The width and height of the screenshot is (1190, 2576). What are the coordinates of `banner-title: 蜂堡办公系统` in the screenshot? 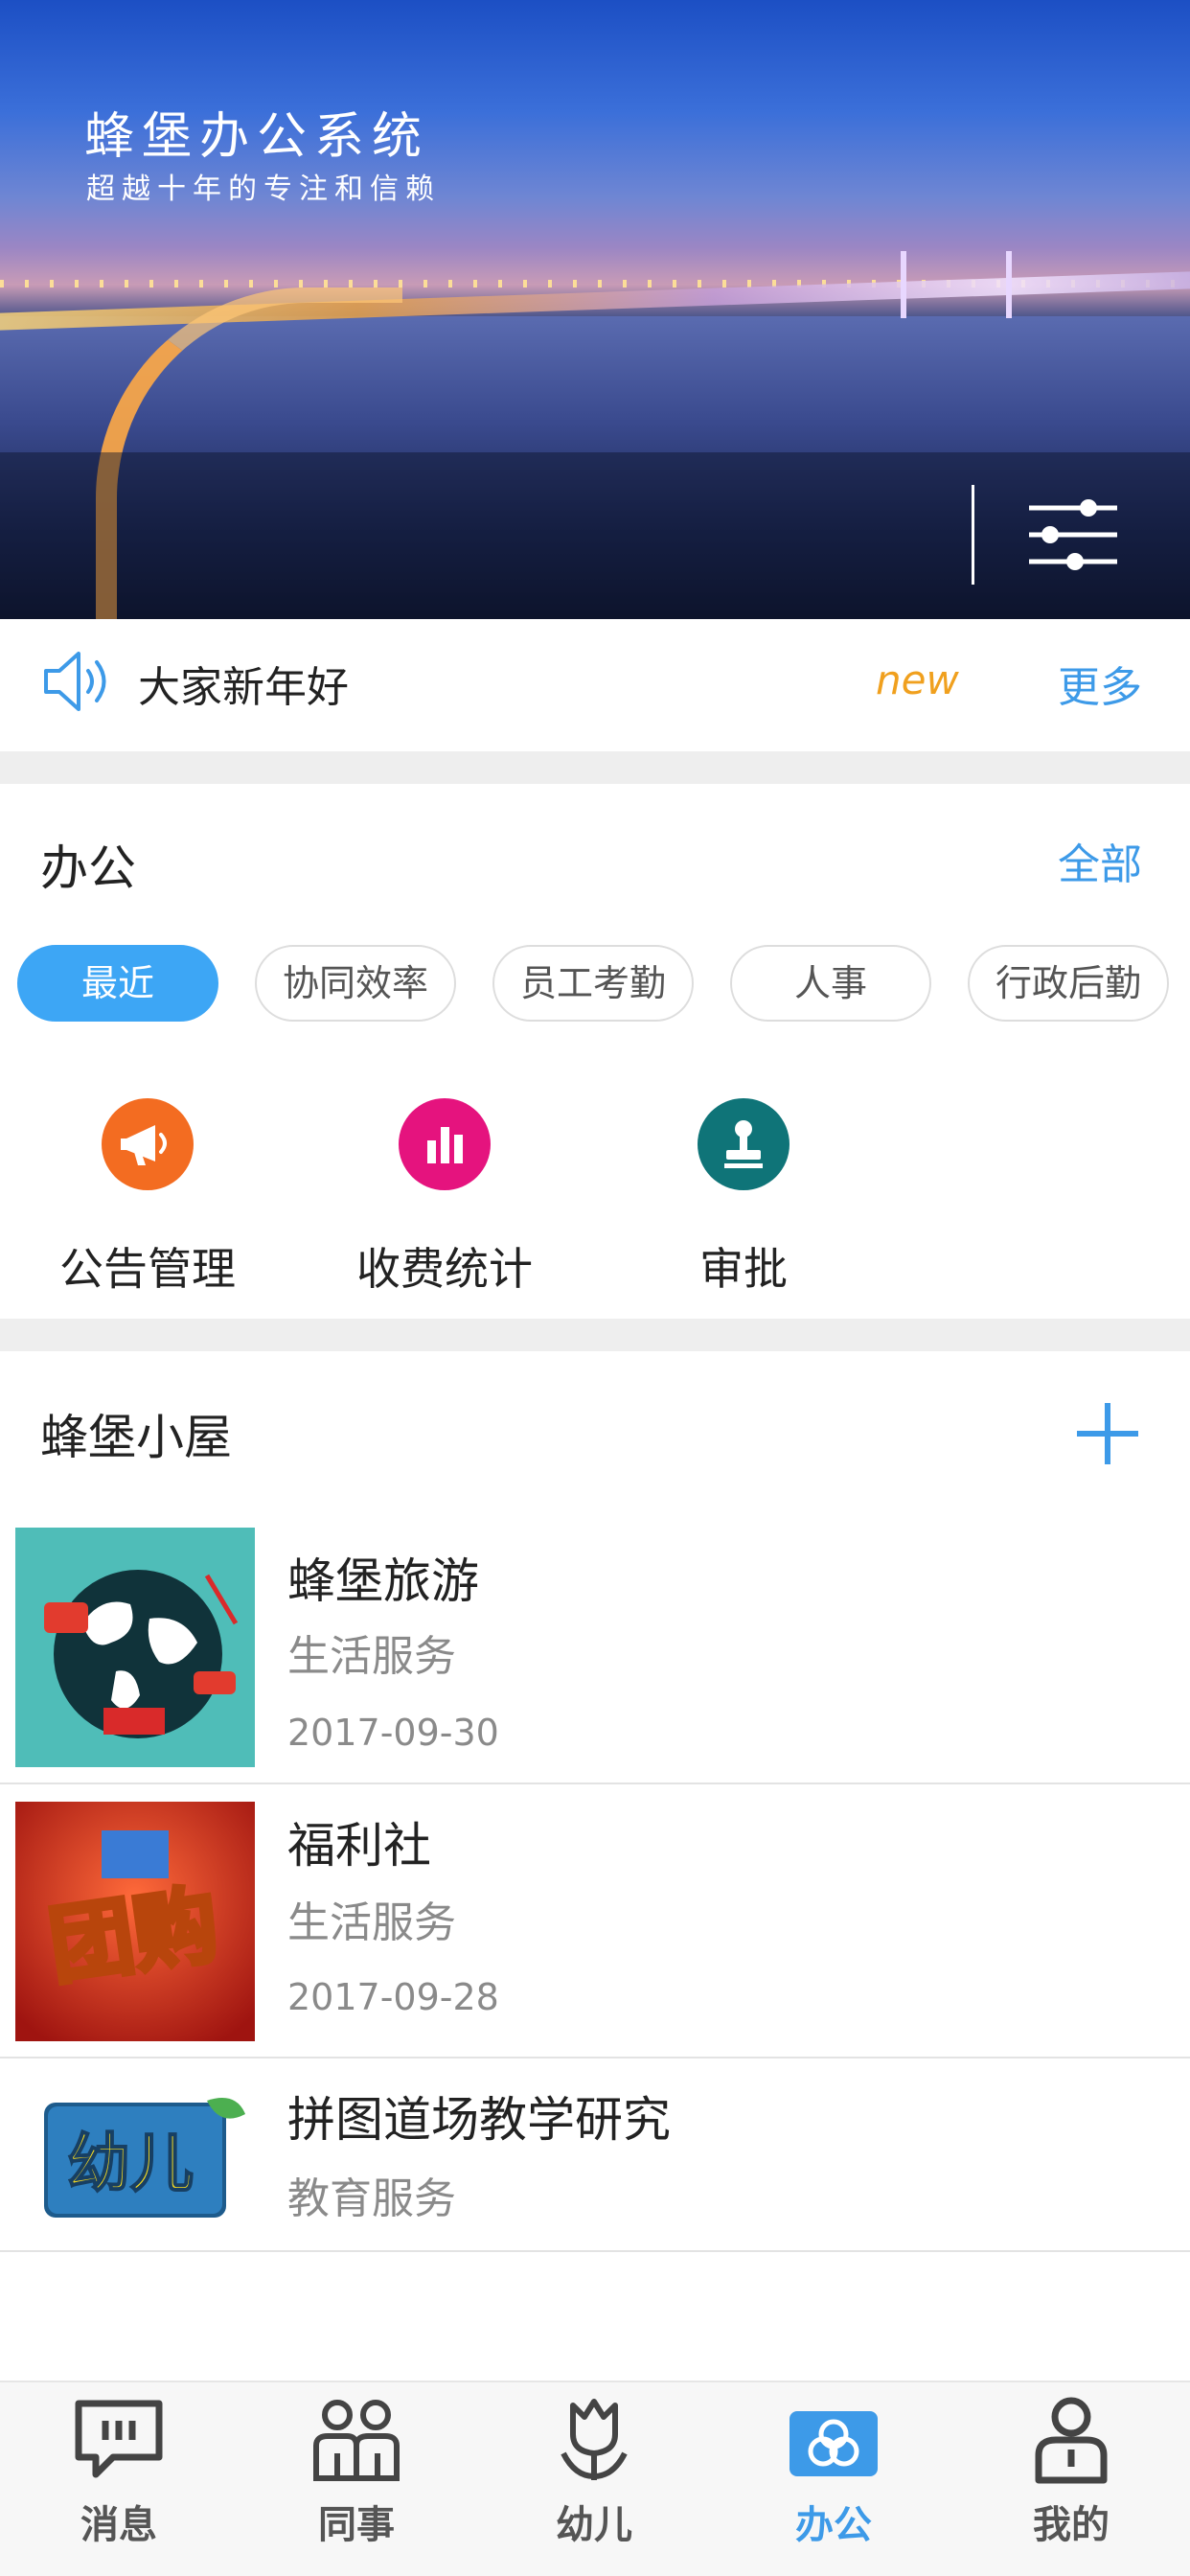 It's located at (257, 137).